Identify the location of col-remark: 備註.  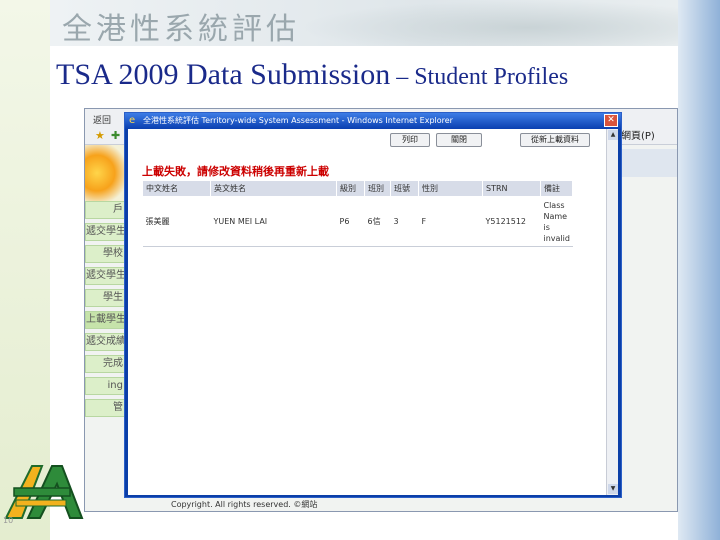
(556, 188).